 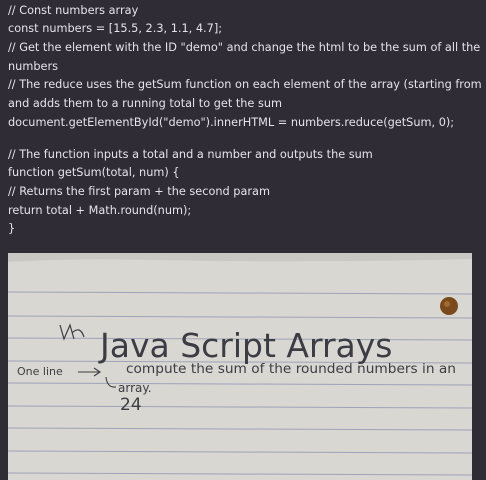 What do you see at coordinates (115, 28) in the screenshot?
I see `code-line: const numbers = [15.5, 2.3, 1.1, 4.7];` at bounding box center [115, 28].